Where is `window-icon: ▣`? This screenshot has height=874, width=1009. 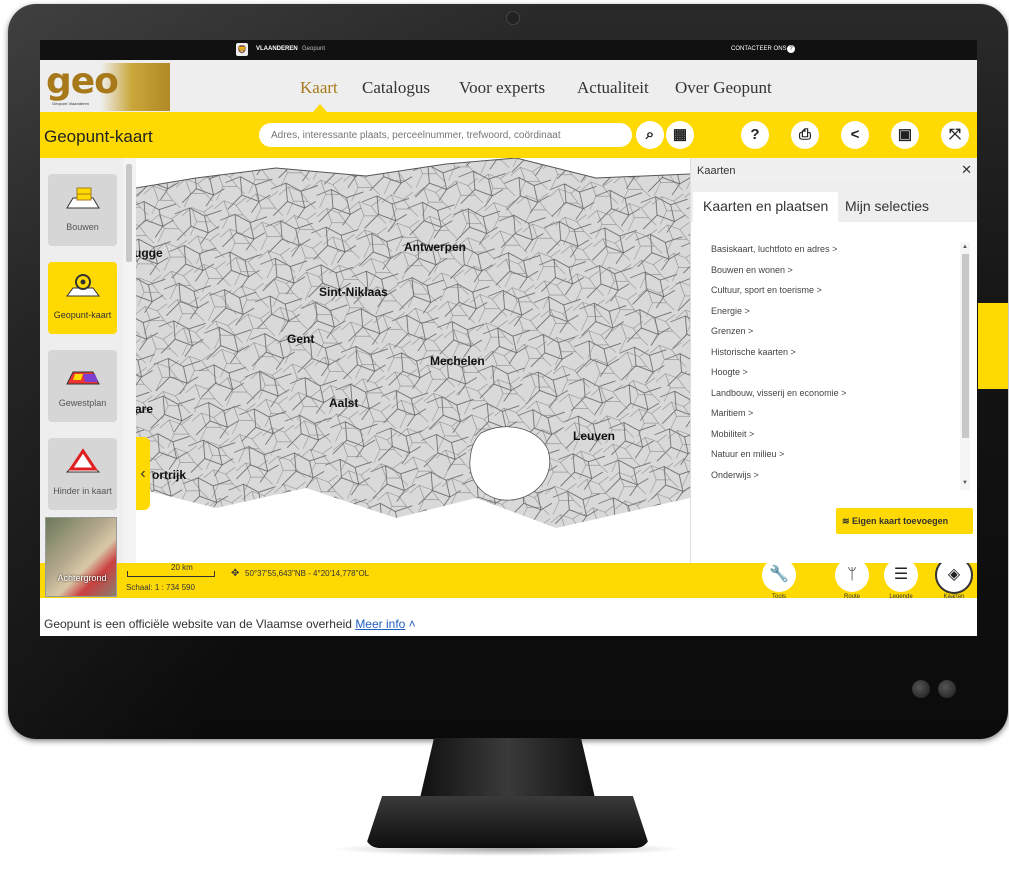 window-icon: ▣ is located at coordinates (905, 135).